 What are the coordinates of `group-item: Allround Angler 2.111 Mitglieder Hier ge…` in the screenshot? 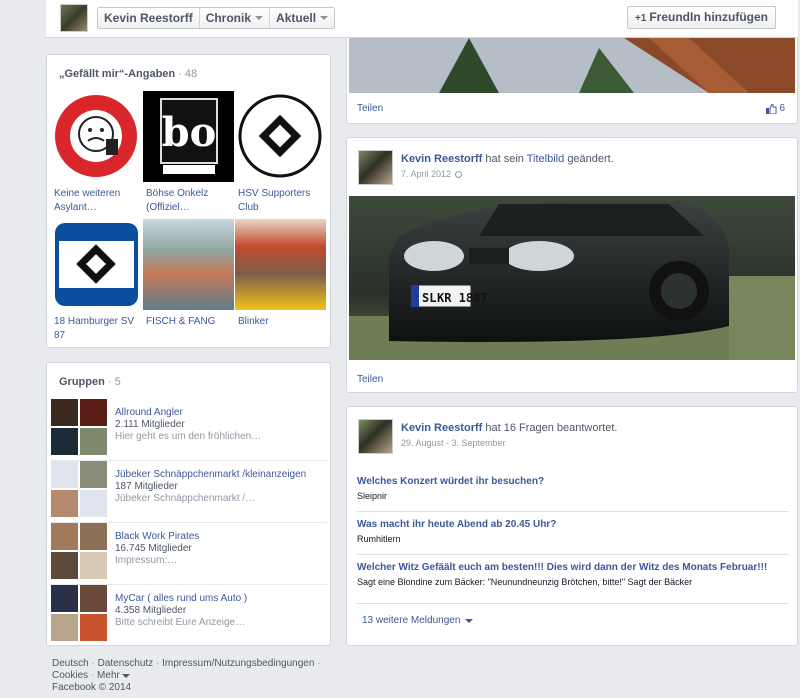 It's located at (189, 430).